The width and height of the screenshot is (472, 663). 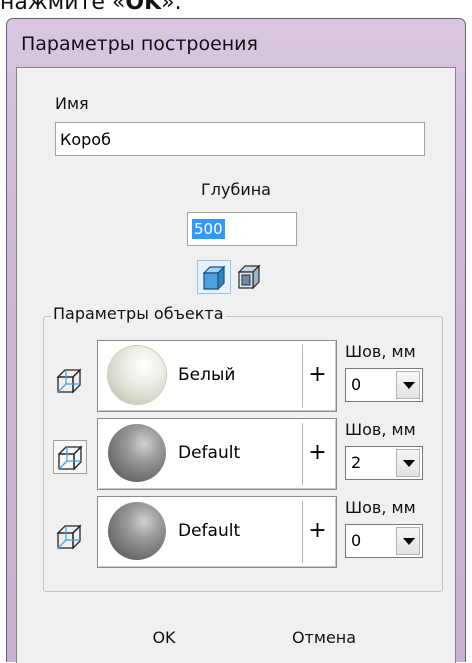 I want to click on box-outer-toggle, so click(x=214, y=277).